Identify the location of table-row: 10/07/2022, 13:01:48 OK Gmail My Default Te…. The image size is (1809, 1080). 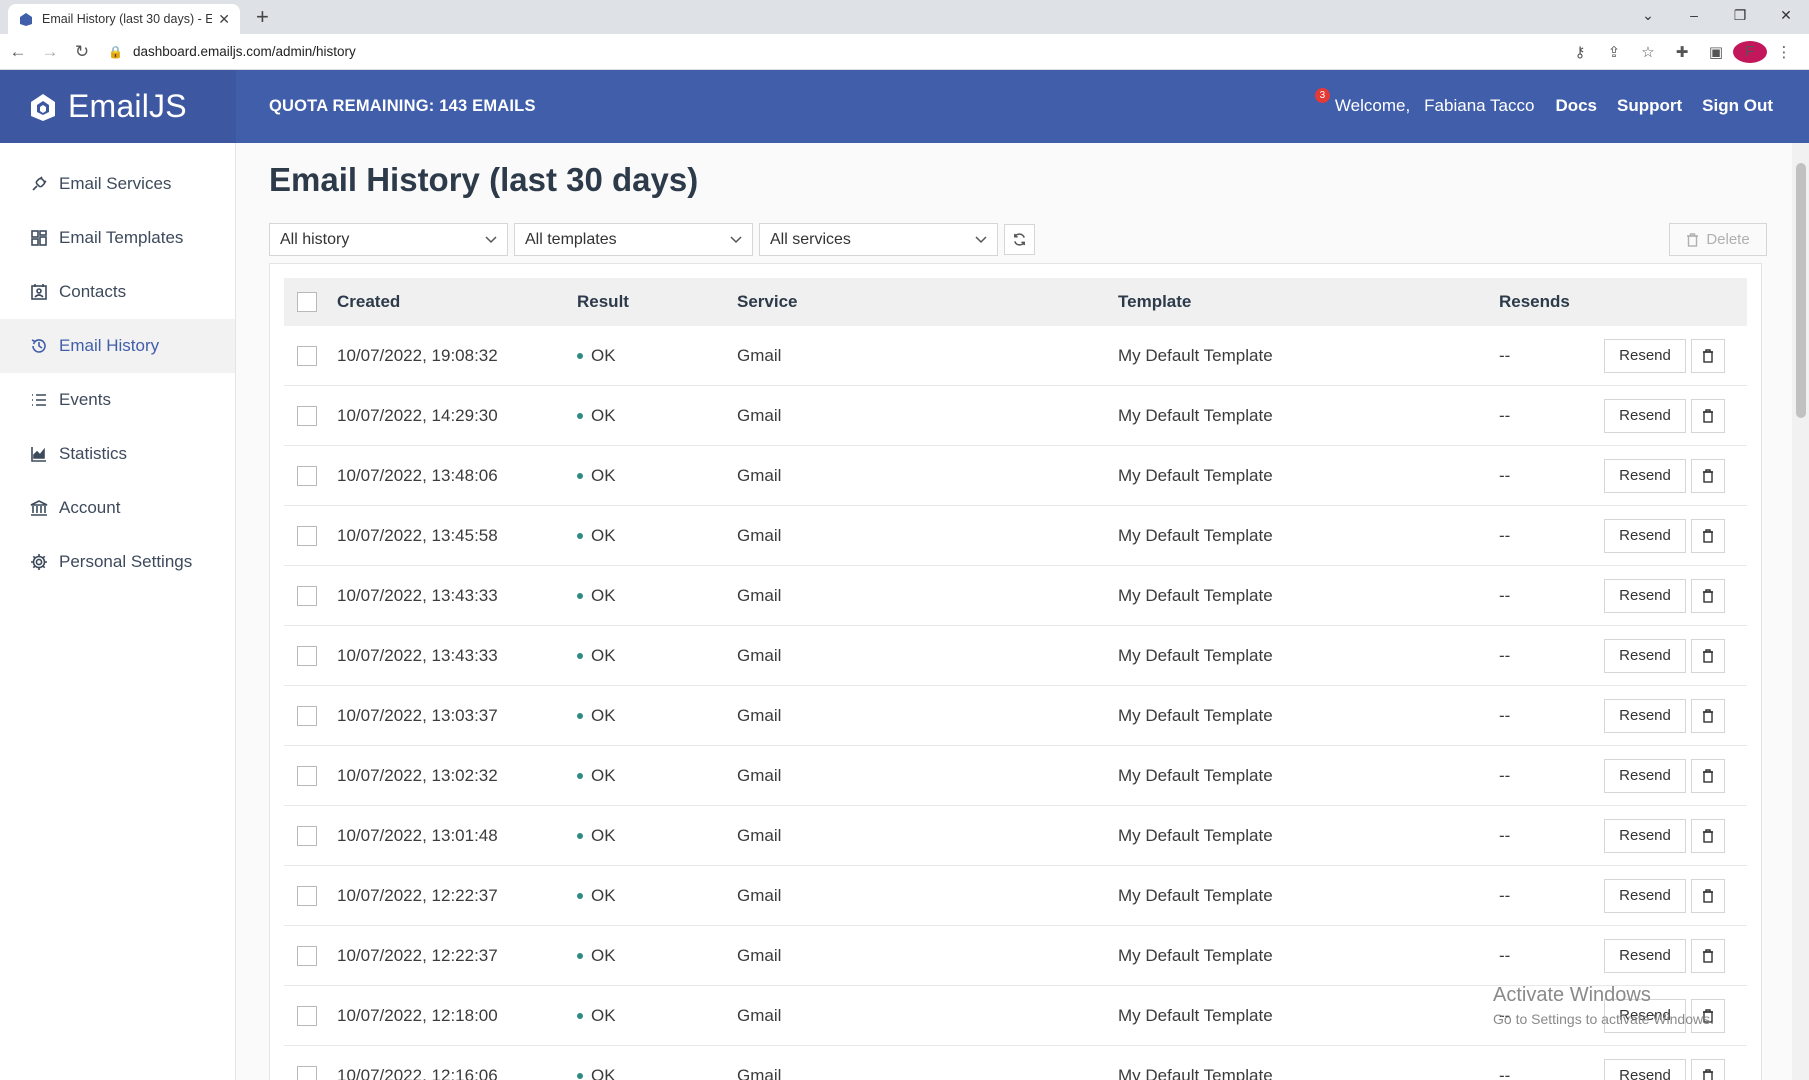
(1015, 836).